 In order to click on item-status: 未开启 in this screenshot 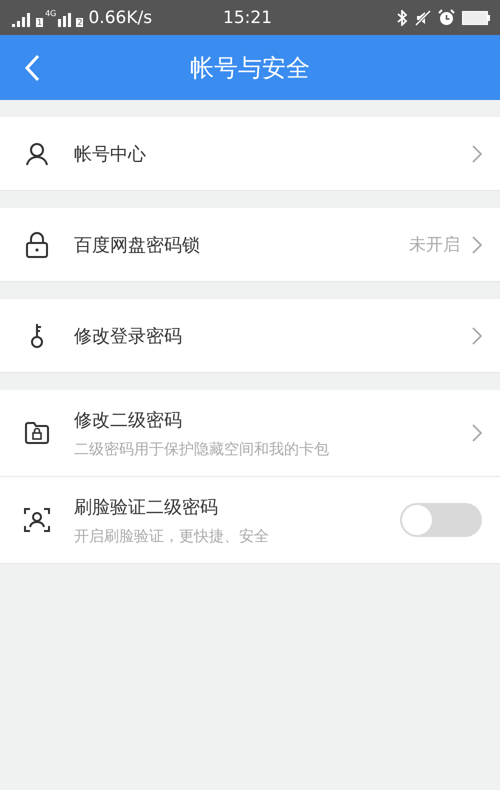, I will do `click(434, 245)`.